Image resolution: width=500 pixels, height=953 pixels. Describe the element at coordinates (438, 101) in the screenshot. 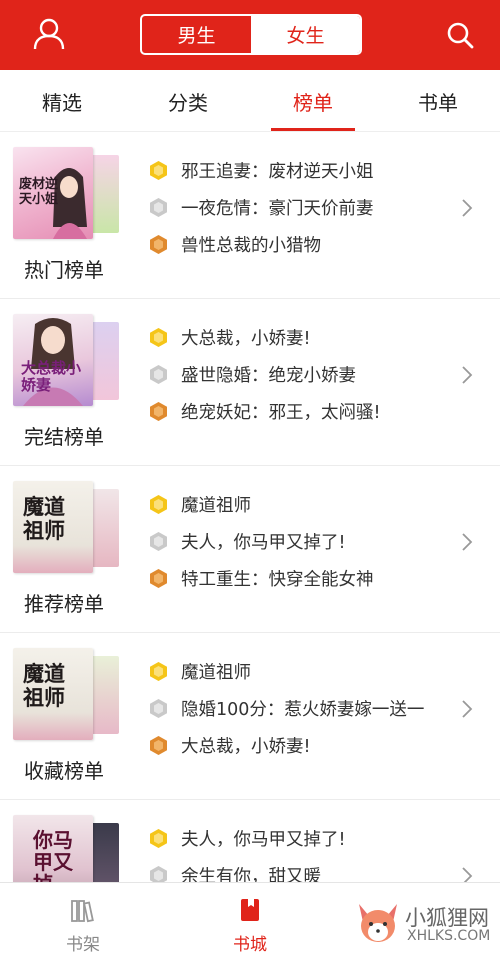

I see `tab-booklists: 书单` at that location.